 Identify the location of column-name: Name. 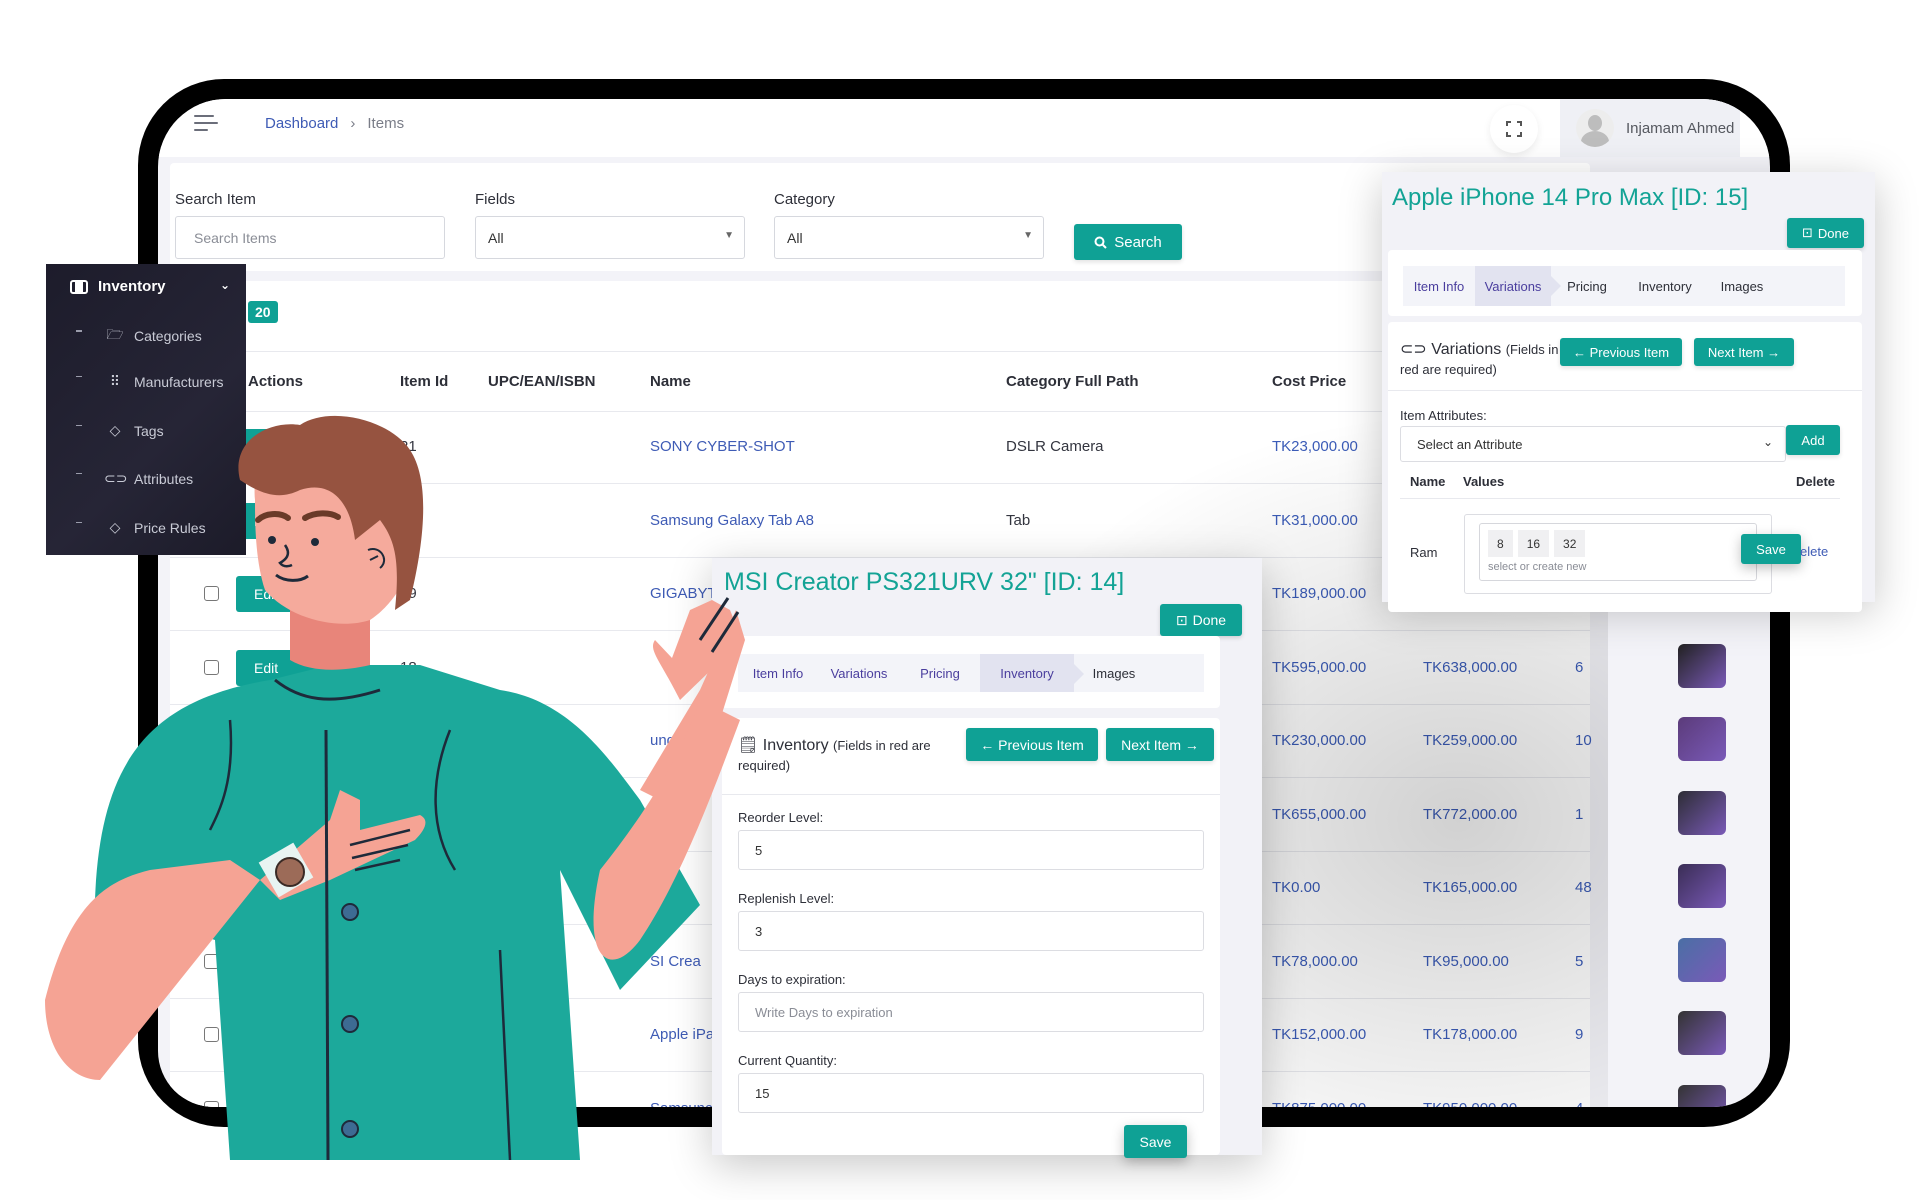
(1428, 481).